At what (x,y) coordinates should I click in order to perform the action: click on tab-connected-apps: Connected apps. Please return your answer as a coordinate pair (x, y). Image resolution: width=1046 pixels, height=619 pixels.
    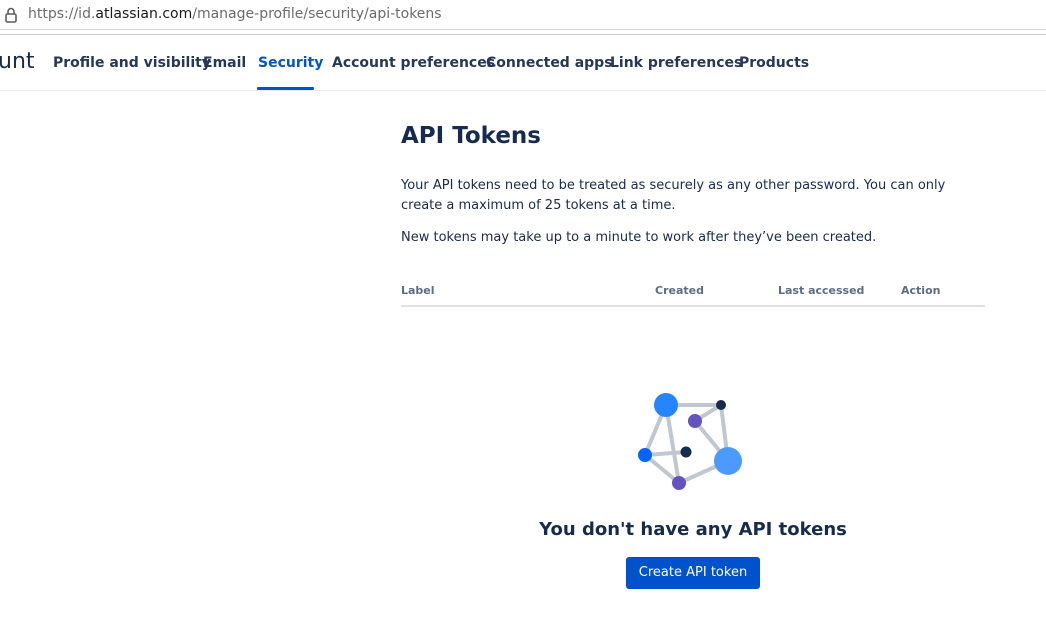
    Looking at the image, I should click on (549, 63).